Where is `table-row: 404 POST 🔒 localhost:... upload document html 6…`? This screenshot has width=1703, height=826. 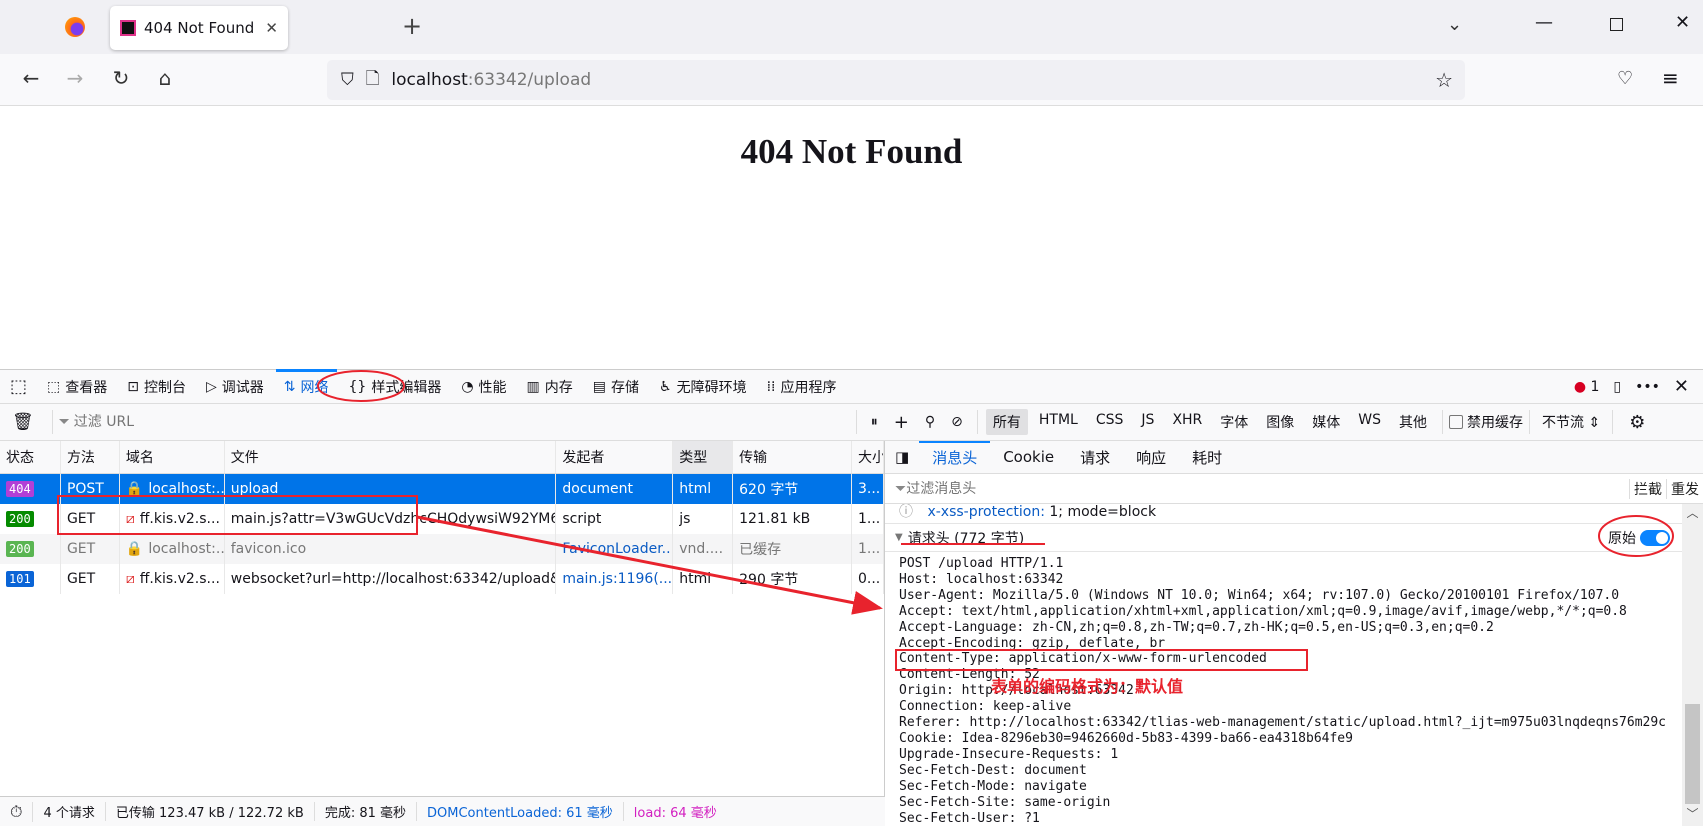 table-row: 404 POST 🔒 localhost:... upload document html 6… is located at coordinates (442, 489).